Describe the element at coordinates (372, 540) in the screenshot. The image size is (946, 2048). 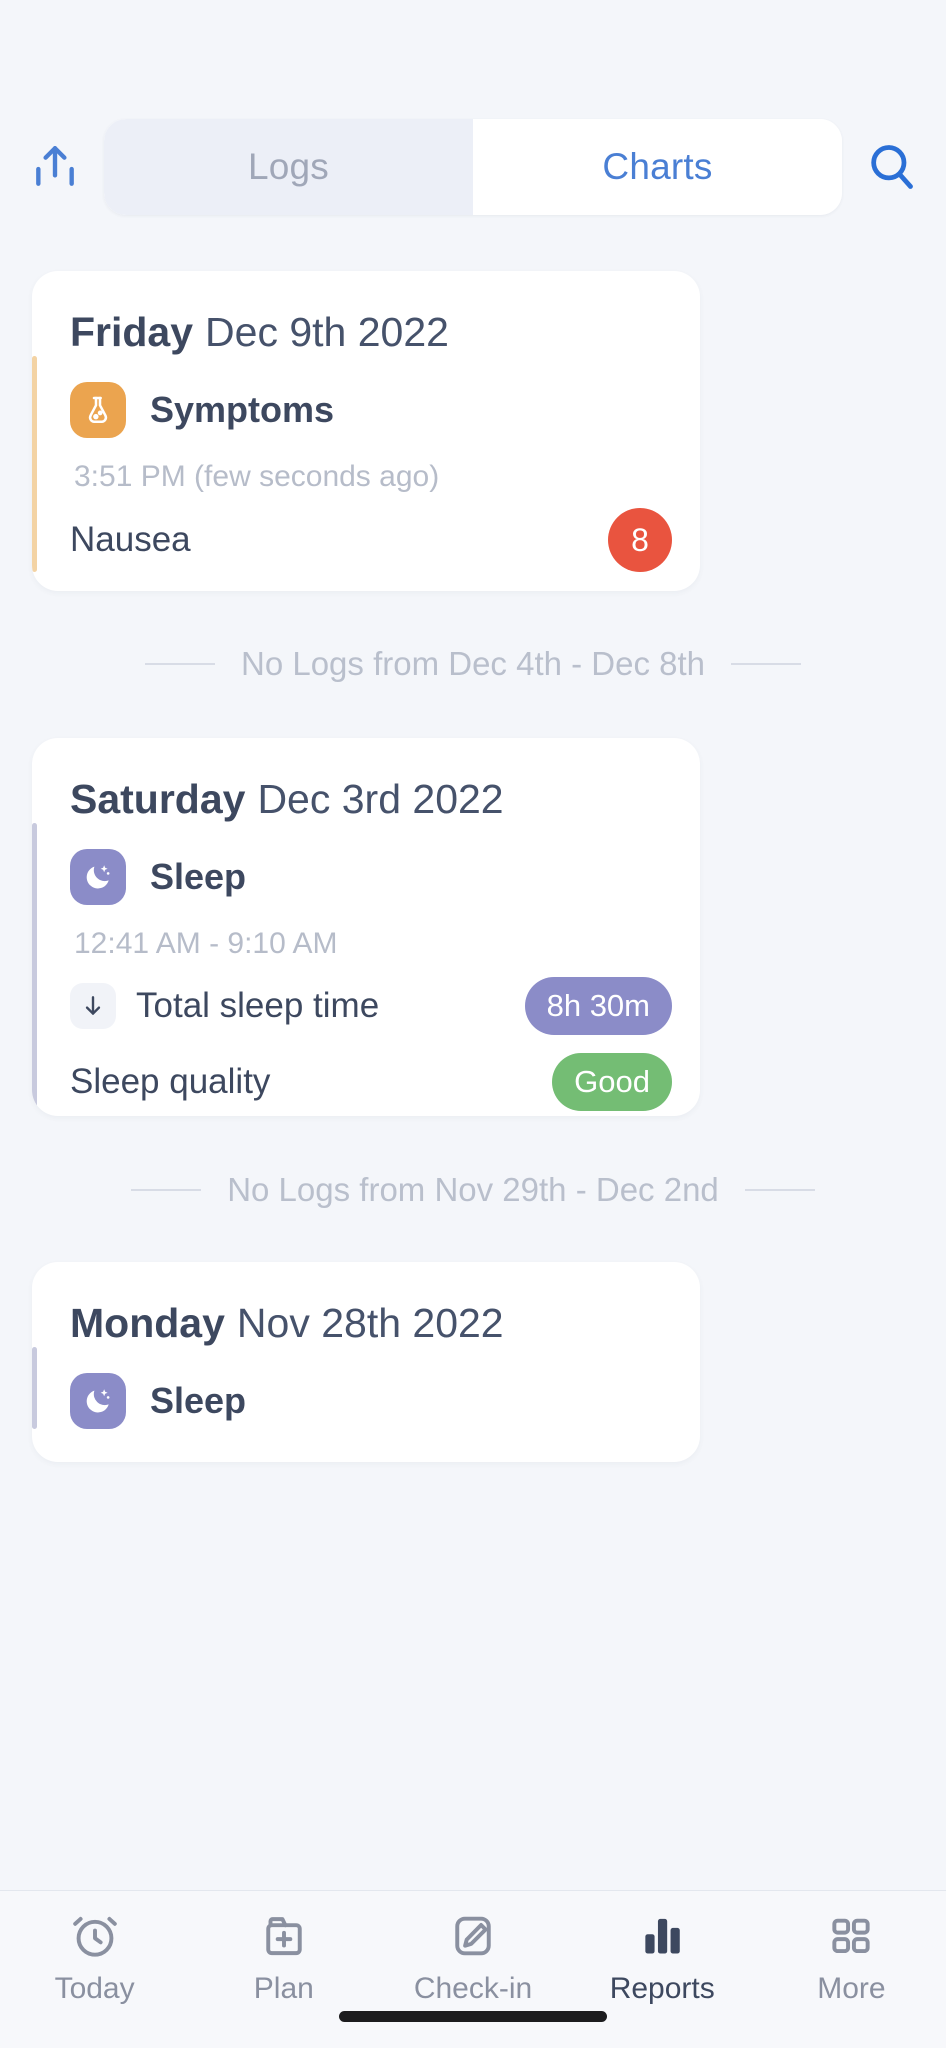
I see `metric-row-nausea: Nausea 8` at that location.